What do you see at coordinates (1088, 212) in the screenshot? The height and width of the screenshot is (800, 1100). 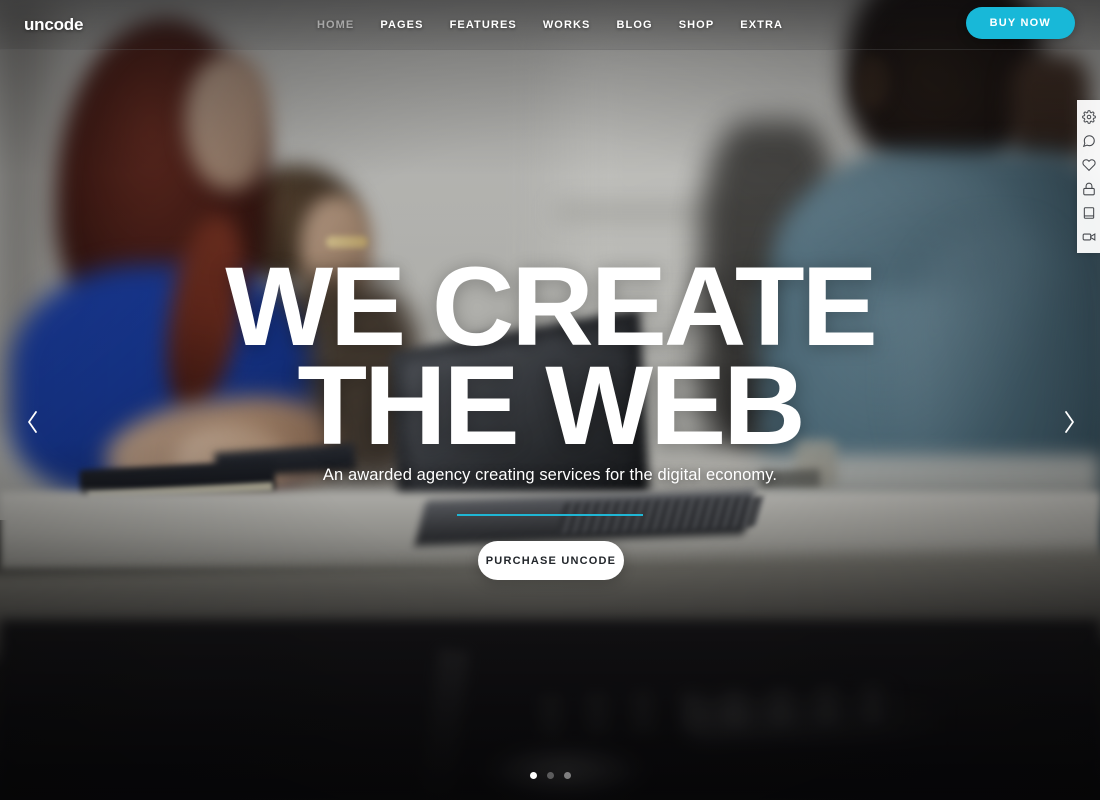 I see `book-icon` at bounding box center [1088, 212].